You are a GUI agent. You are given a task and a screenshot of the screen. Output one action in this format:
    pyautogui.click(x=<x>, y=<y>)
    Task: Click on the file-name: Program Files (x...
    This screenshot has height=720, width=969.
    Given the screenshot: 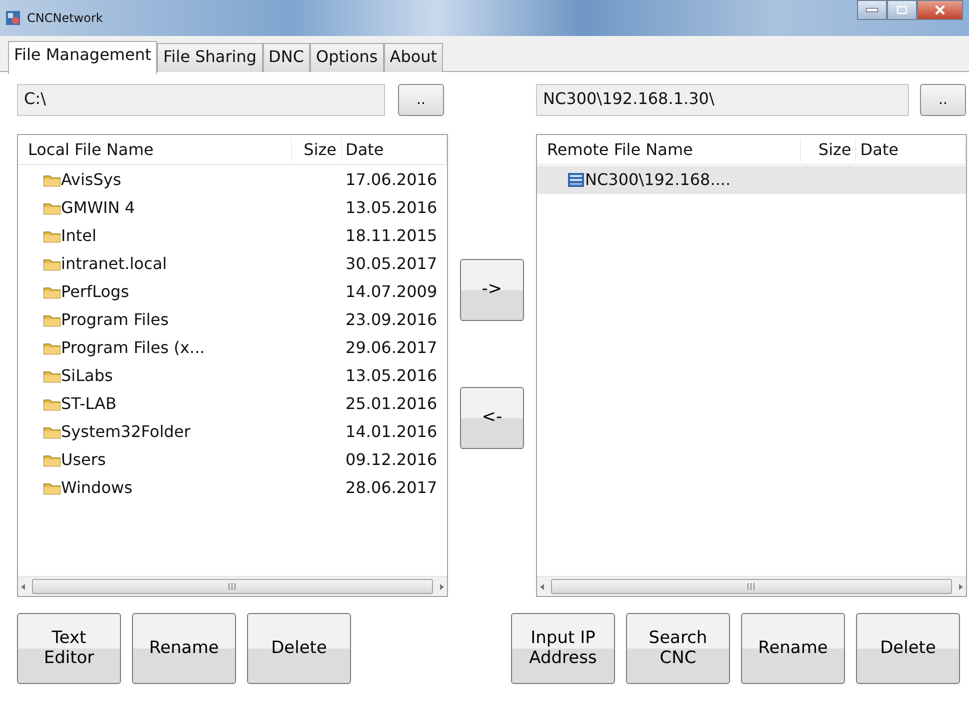 What is the action you would take?
    pyautogui.click(x=133, y=348)
    